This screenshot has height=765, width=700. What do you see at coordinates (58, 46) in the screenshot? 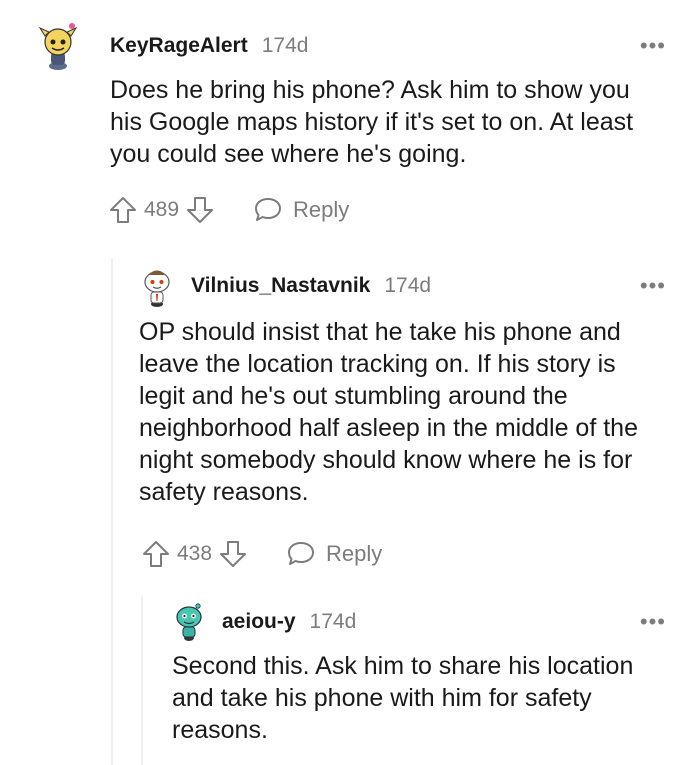
I see `snoo-avatar-yellow-icon` at bounding box center [58, 46].